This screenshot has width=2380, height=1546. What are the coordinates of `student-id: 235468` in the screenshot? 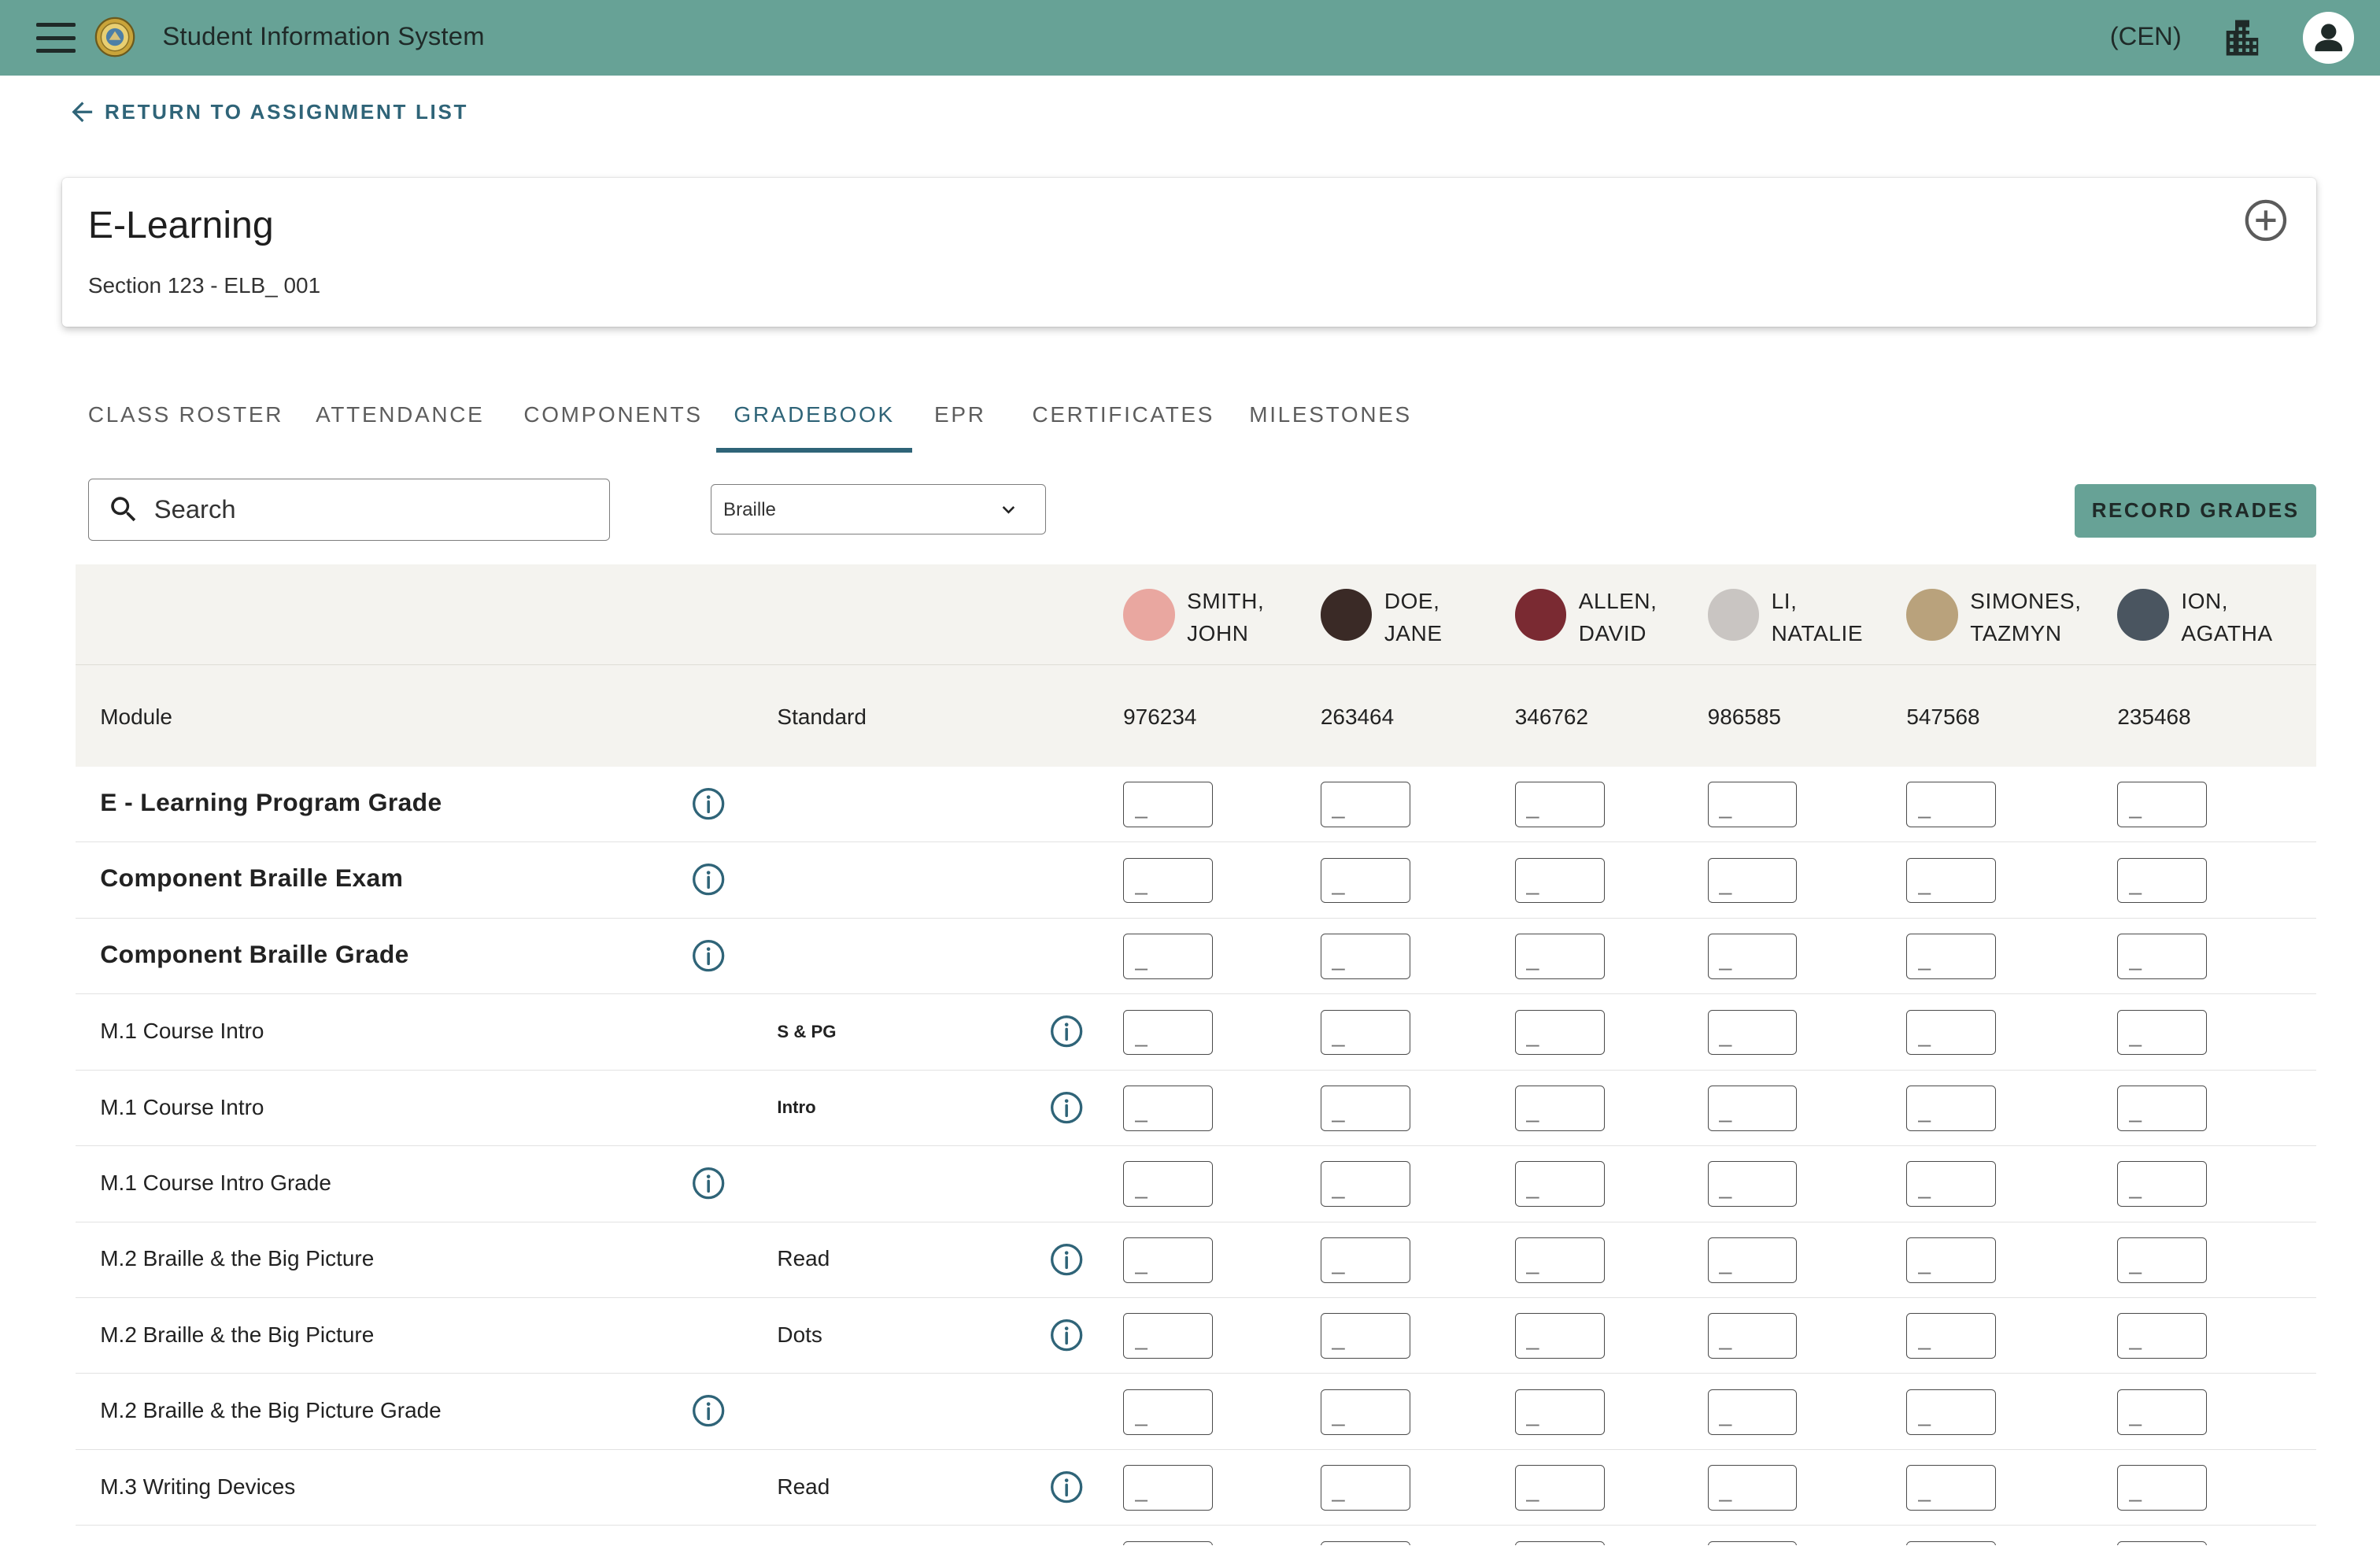 It's located at (2154, 716).